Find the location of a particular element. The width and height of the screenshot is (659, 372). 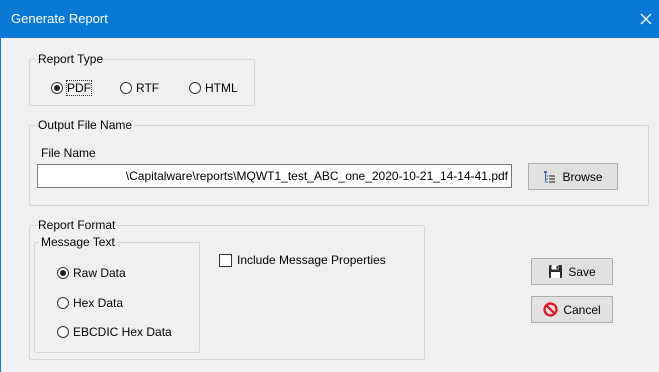

output-file-legend: Output File Name is located at coordinates (85, 125).